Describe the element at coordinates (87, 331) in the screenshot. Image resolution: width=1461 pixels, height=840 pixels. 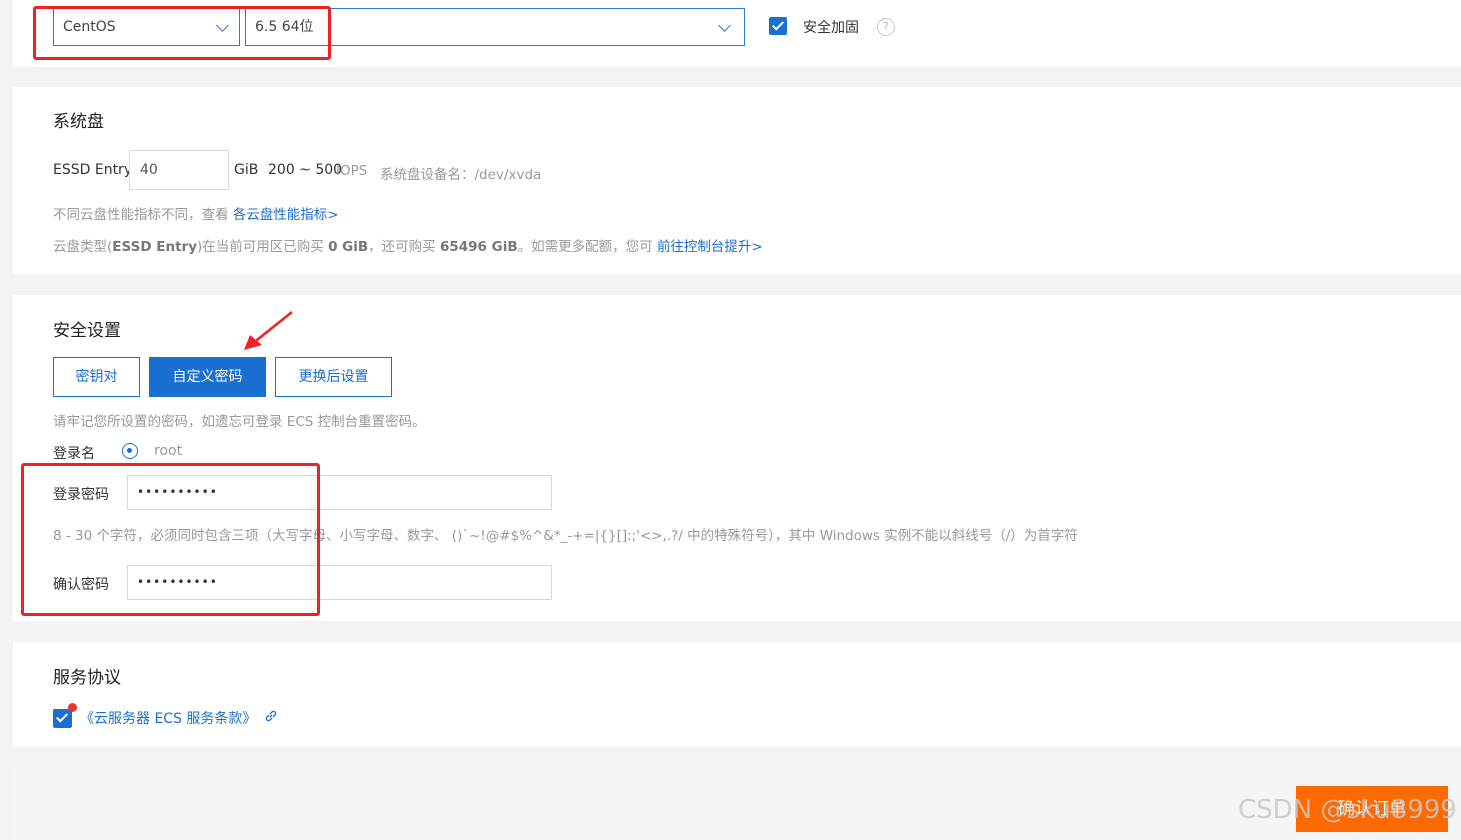
I see `security-title: 安全设置` at that location.